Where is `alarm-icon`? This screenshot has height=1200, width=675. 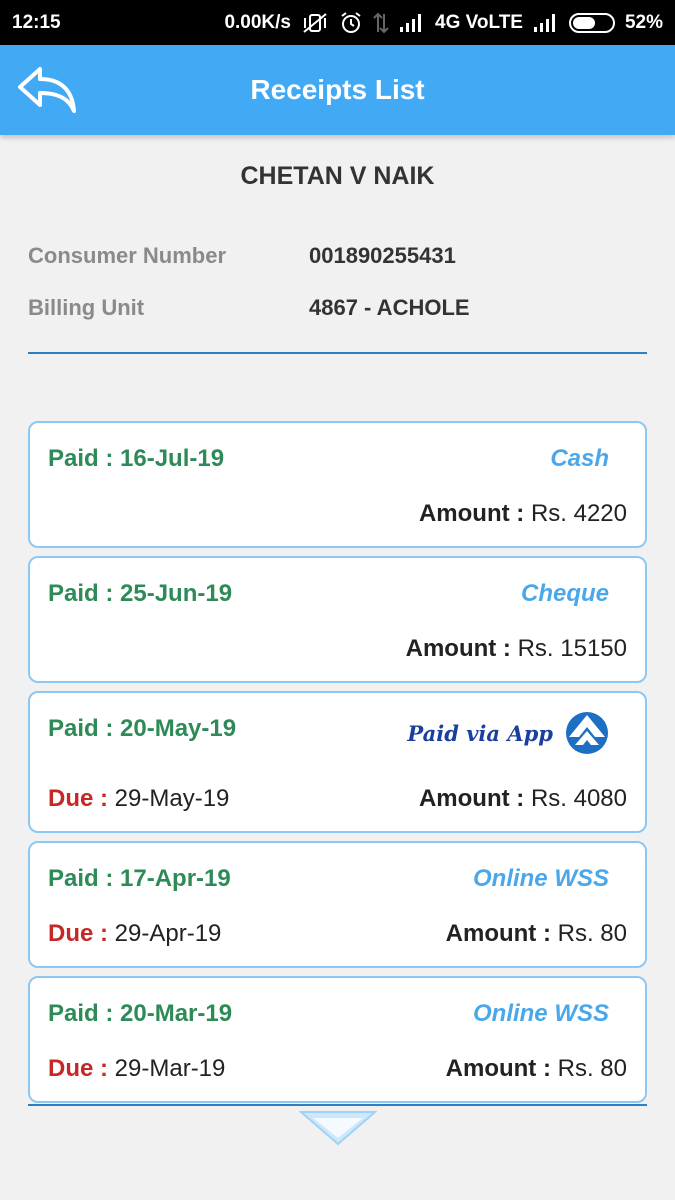
alarm-icon is located at coordinates (351, 23).